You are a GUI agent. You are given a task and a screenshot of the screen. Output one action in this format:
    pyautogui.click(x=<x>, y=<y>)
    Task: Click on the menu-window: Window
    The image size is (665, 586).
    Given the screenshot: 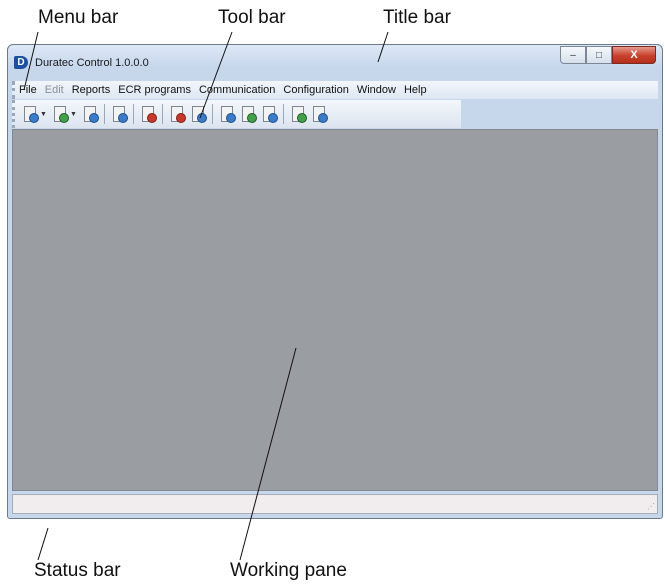 What is the action you would take?
    pyautogui.click(x=376, y=90)
    